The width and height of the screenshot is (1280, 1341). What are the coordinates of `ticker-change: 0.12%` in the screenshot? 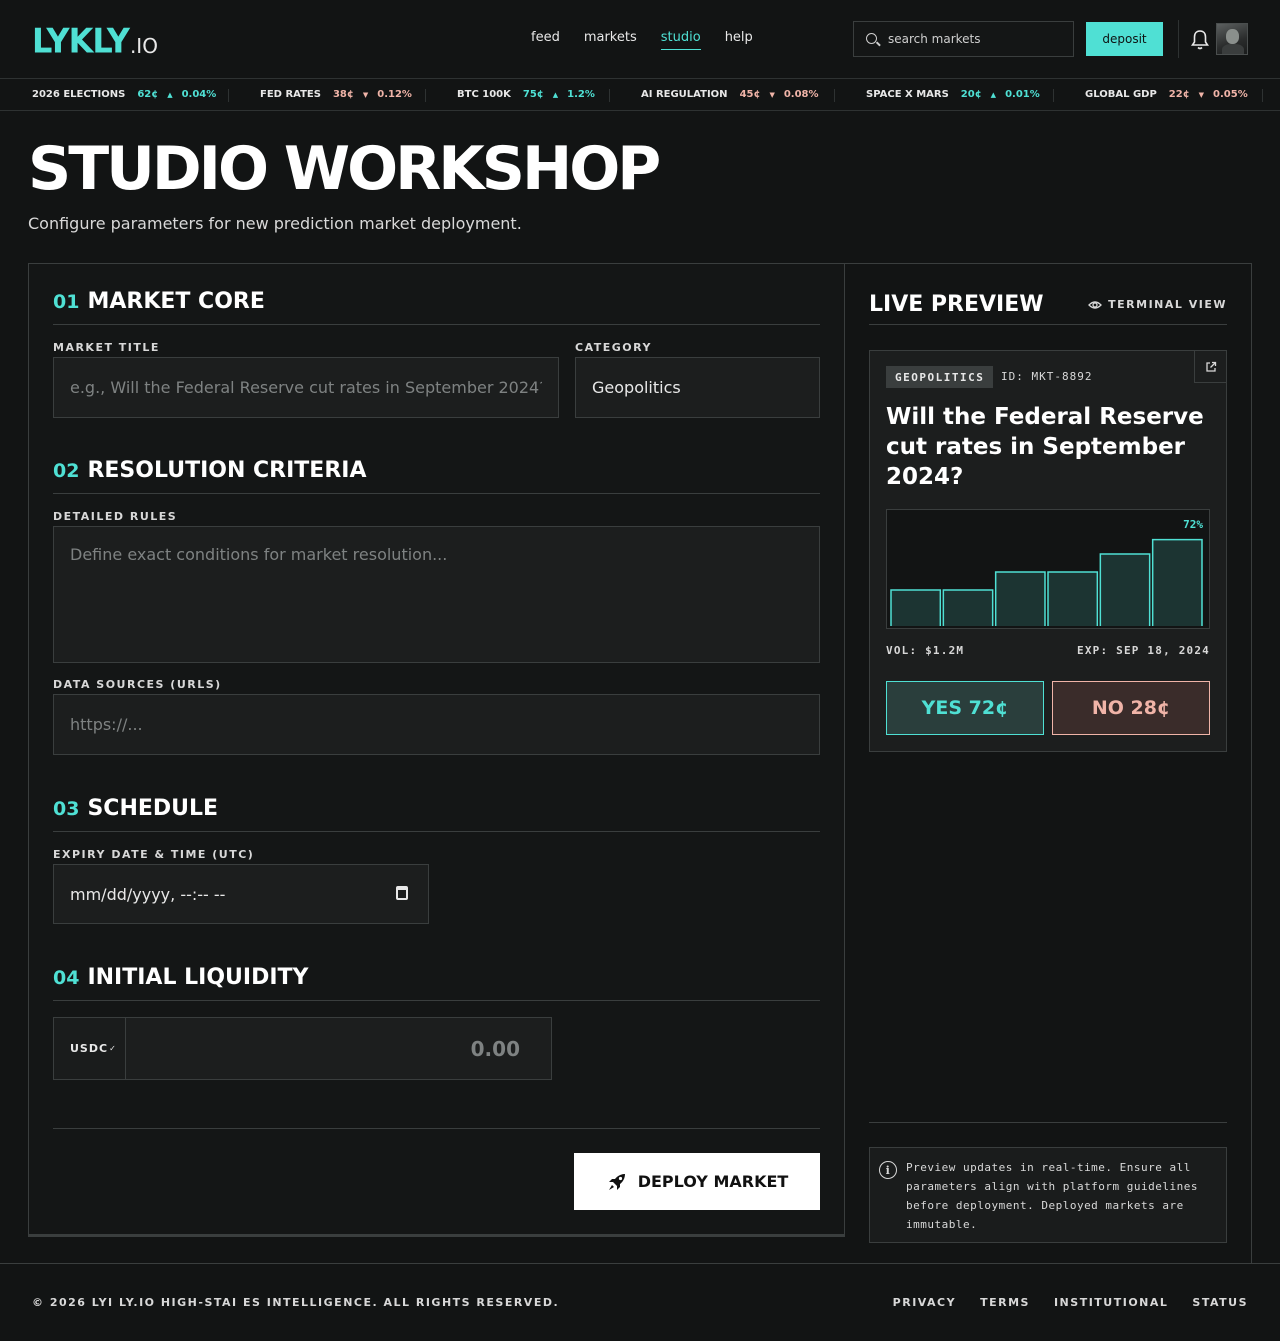 It's located at (394, 94).